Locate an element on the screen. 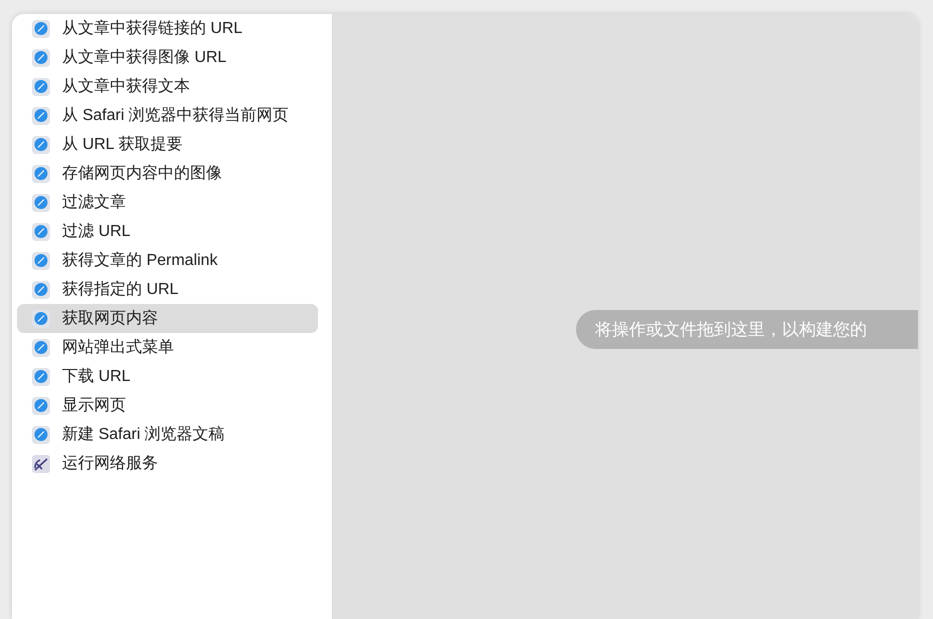  drop-hint: 将操作或文件拖到这里，以构建您的 is located at coordinates (747, 329).